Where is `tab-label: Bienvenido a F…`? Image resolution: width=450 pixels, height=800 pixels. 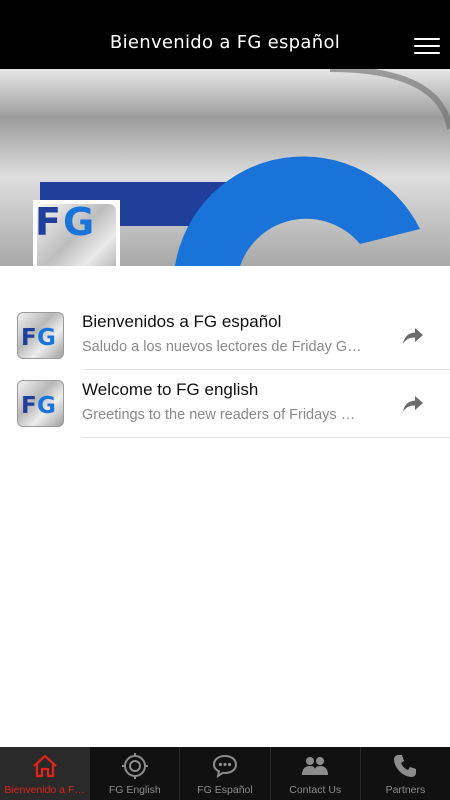 tab-label: Bienvenido a F… is located at coordinates (44, 790).